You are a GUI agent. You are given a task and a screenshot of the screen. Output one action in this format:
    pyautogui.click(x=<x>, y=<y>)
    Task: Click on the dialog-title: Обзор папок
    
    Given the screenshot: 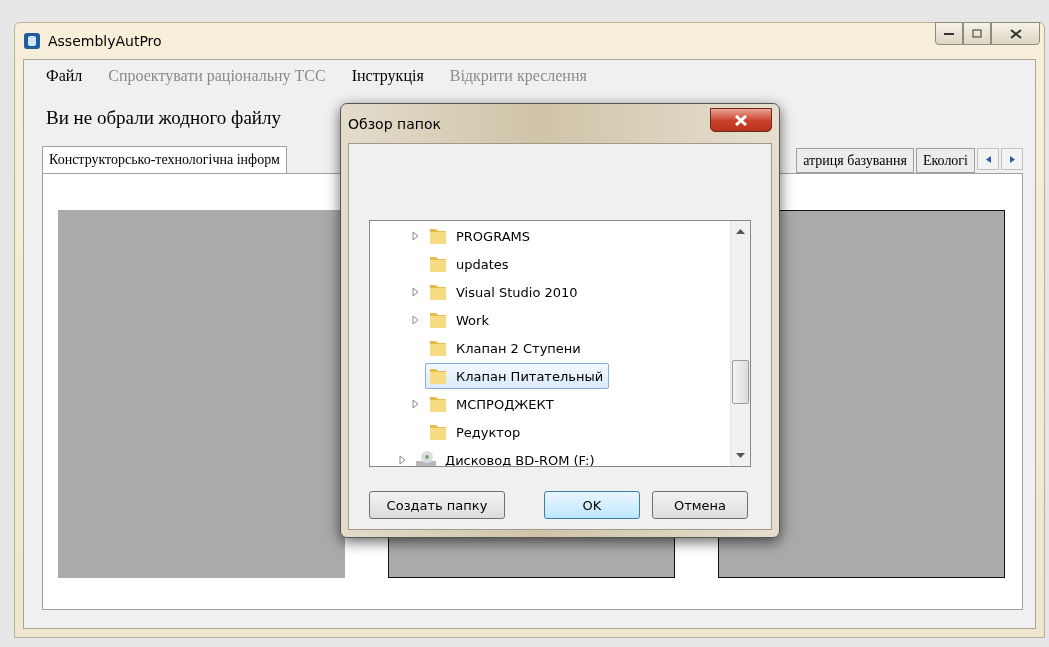 What is the action you would take?
    pyautogui.click(x=394, y=123)
    